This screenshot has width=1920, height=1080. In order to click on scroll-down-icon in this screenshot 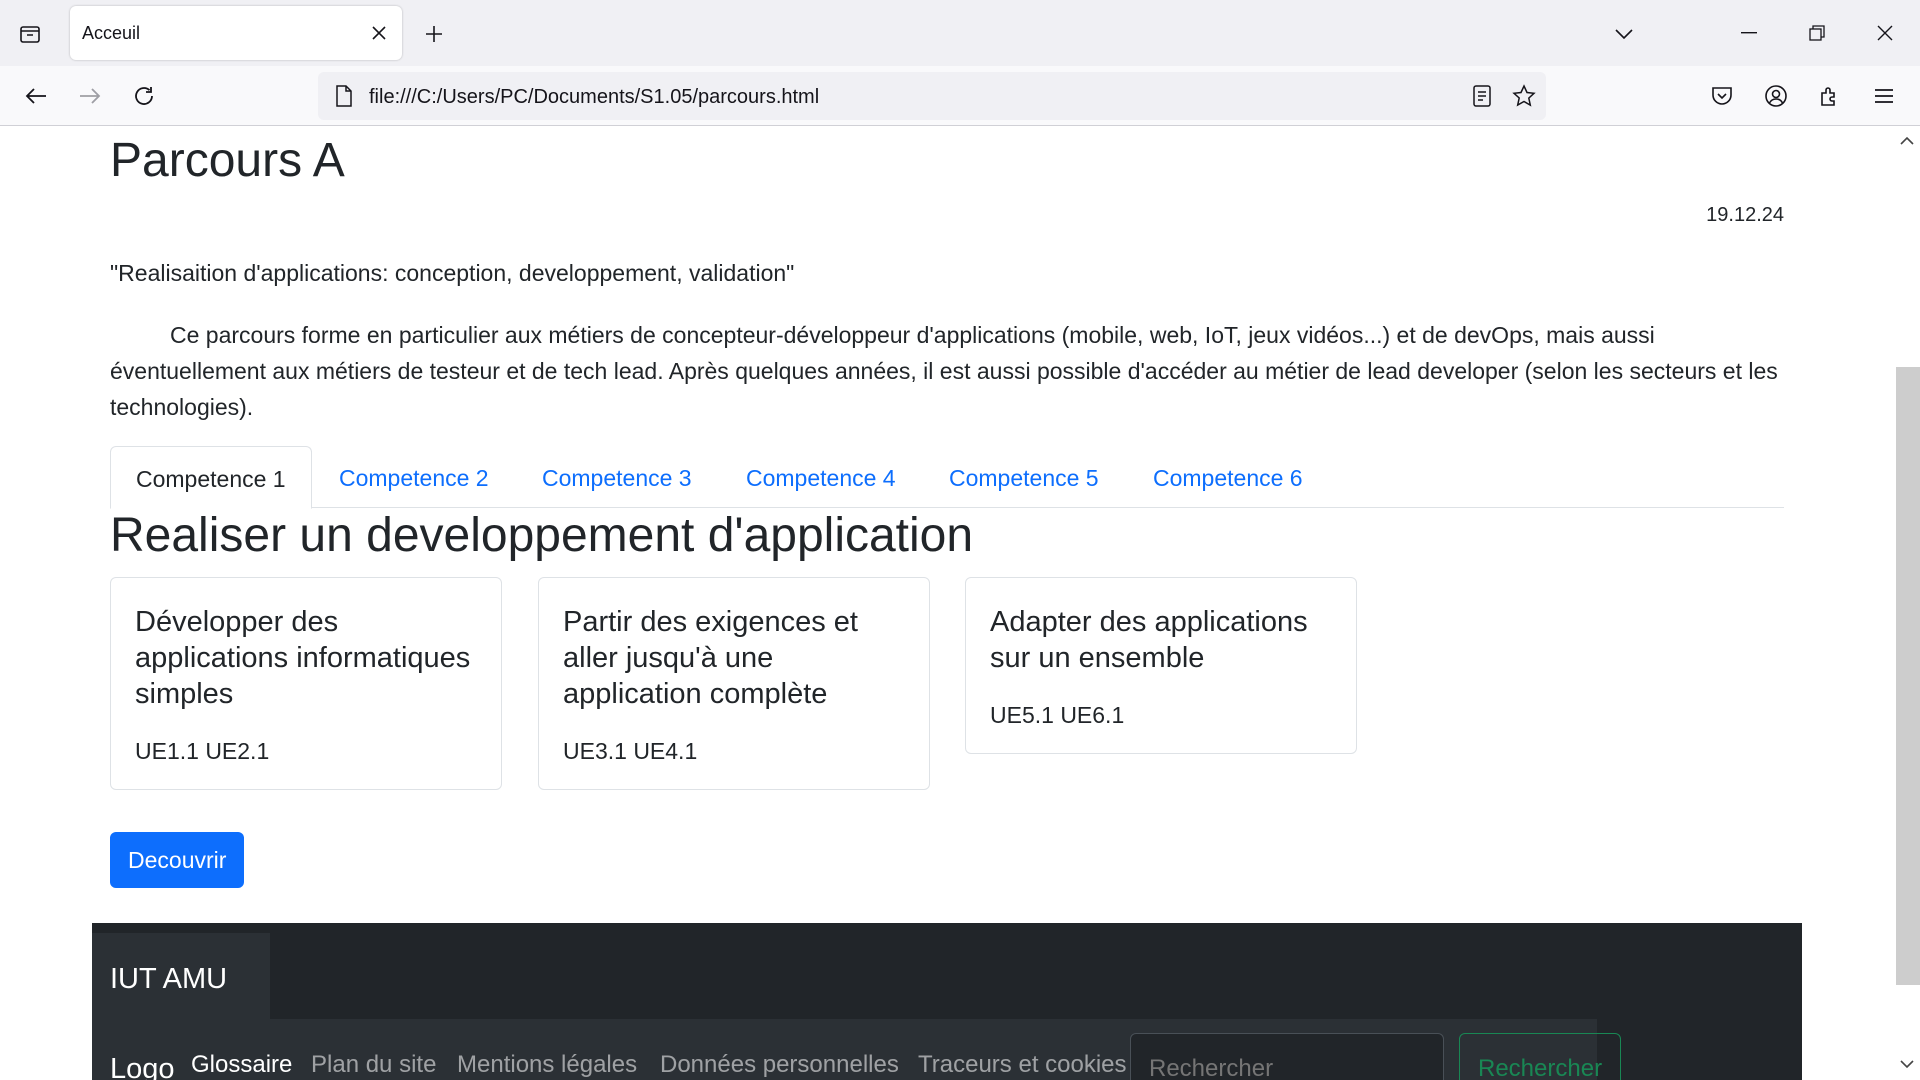, I will do `click(1907, 1064)`.